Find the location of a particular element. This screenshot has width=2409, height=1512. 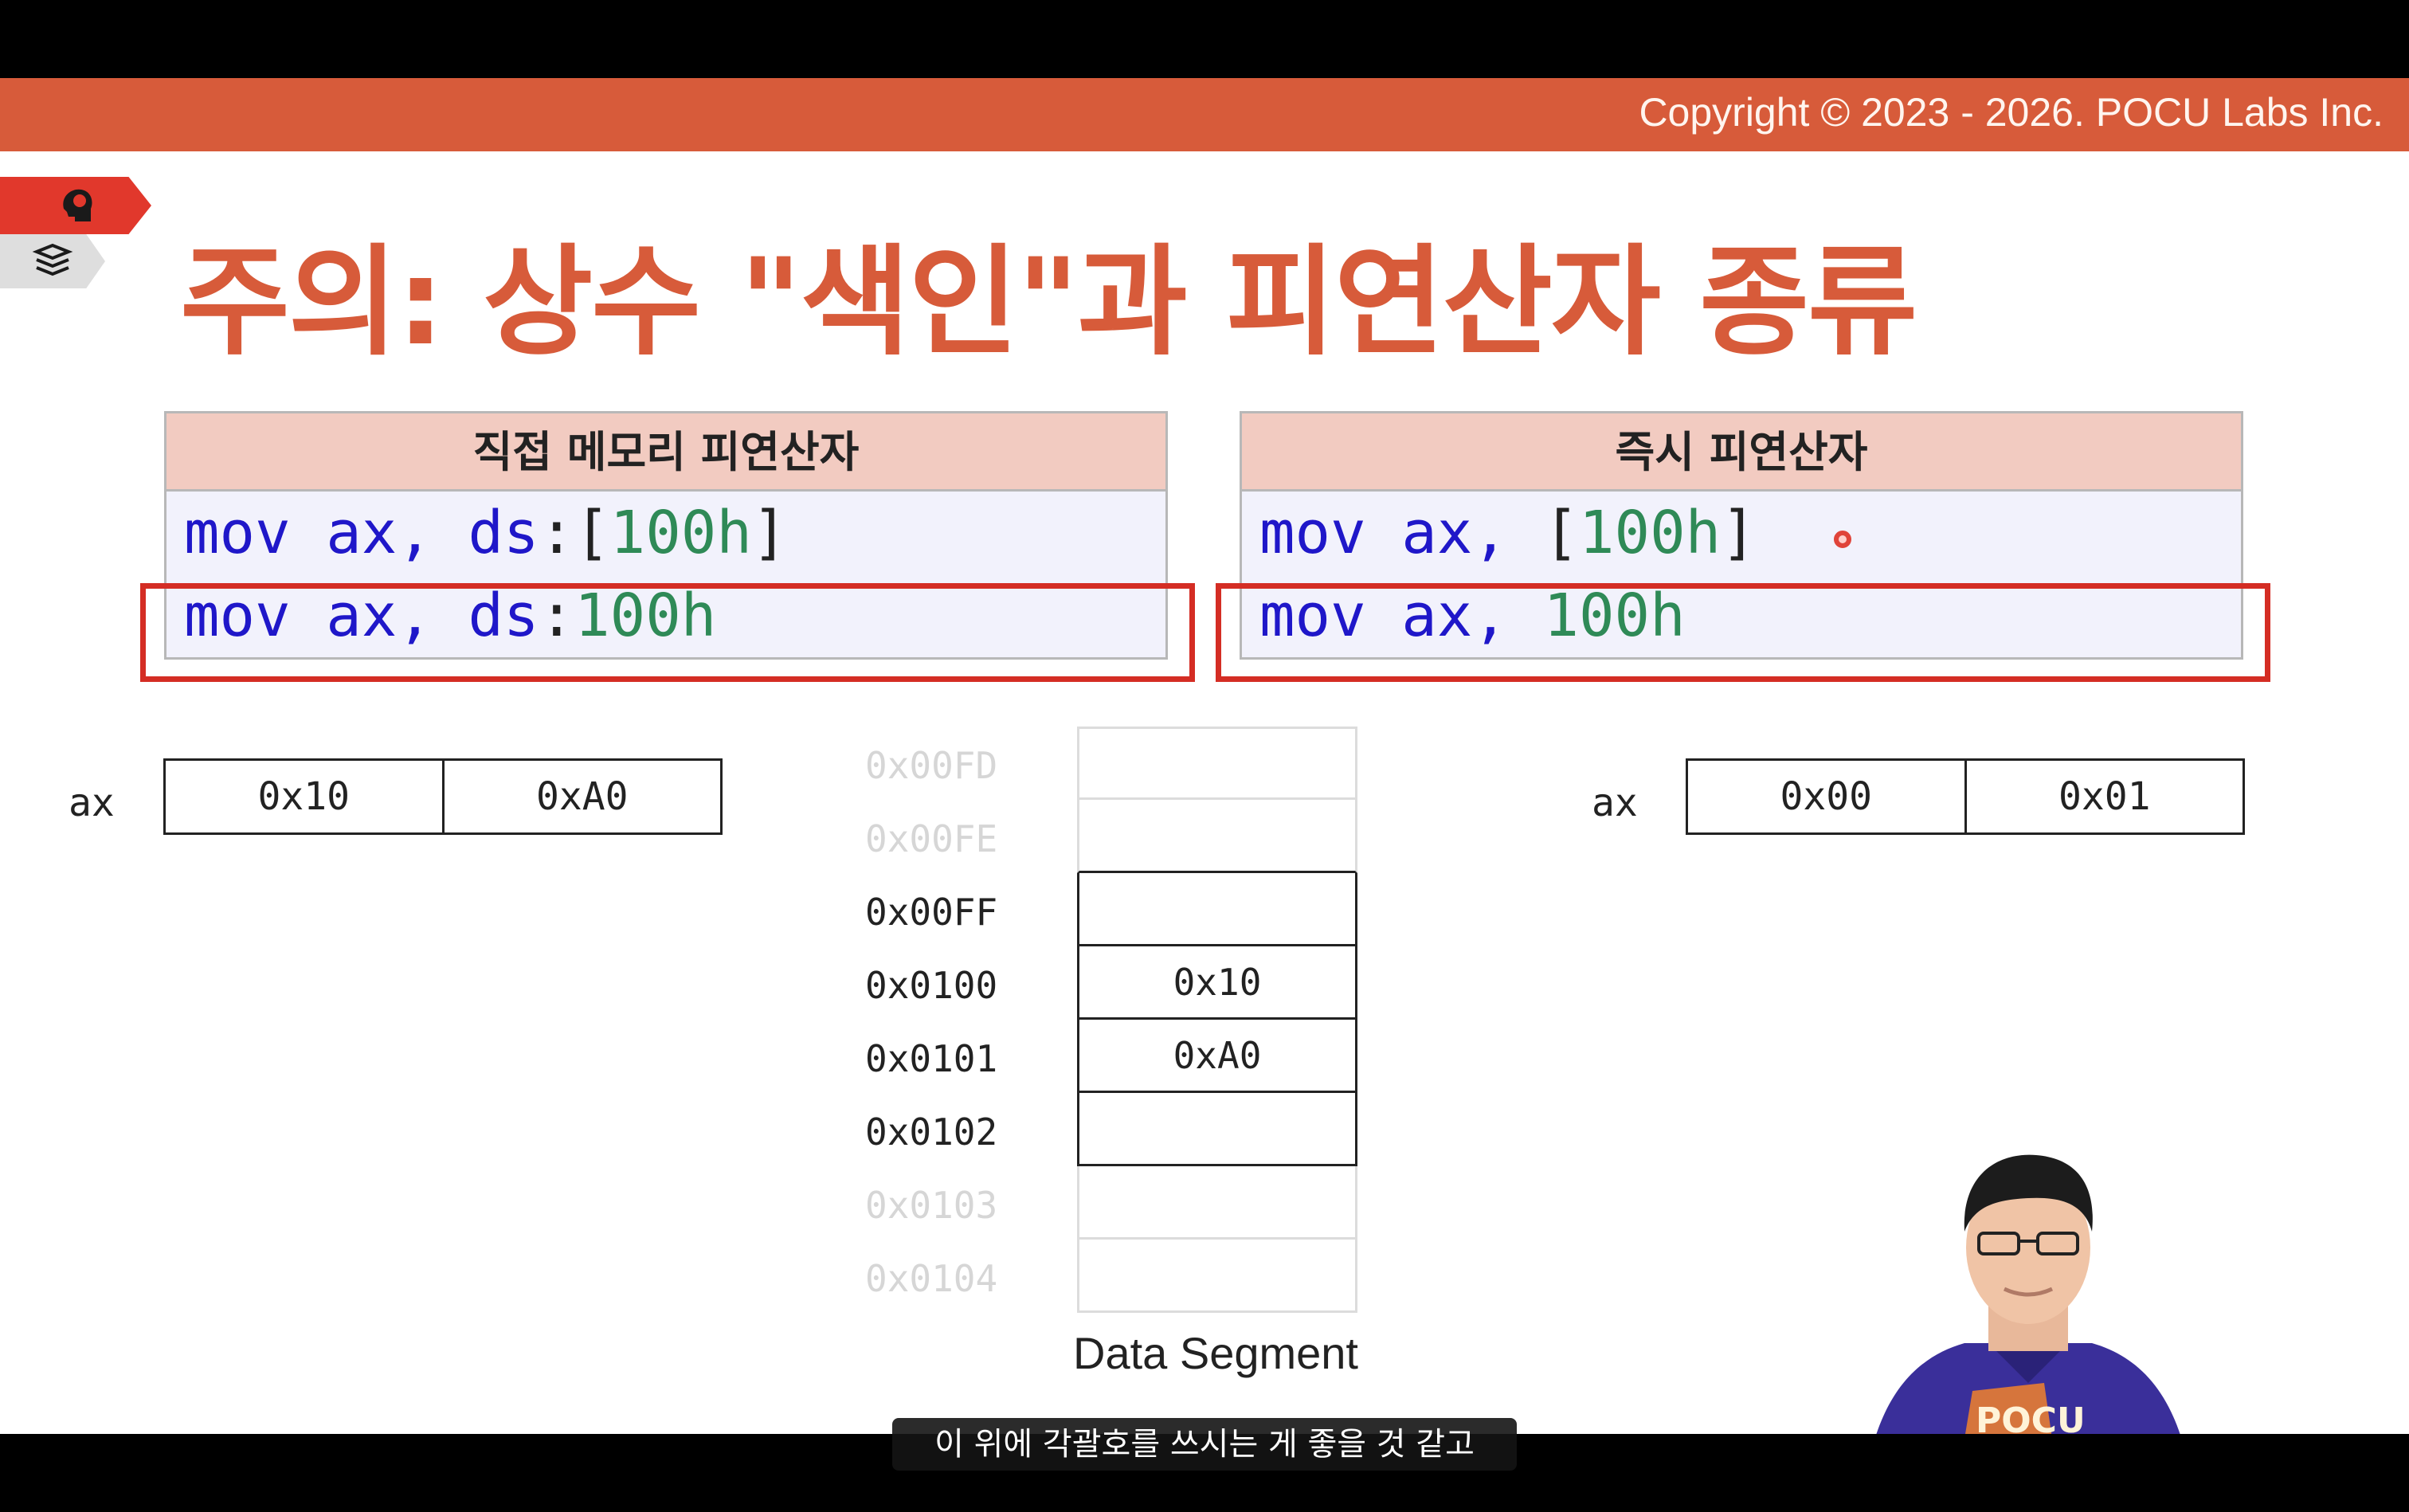

code-line: mov ax, [100h] is located at coordinates (1508, 533).